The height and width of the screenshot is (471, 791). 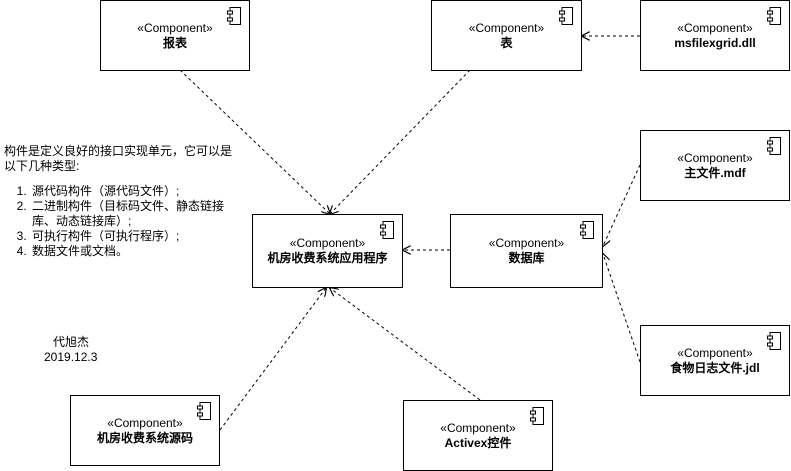 I want to click on component-log-file: «Component» 食物日志文件.jdl, so click(x=715, y=360).